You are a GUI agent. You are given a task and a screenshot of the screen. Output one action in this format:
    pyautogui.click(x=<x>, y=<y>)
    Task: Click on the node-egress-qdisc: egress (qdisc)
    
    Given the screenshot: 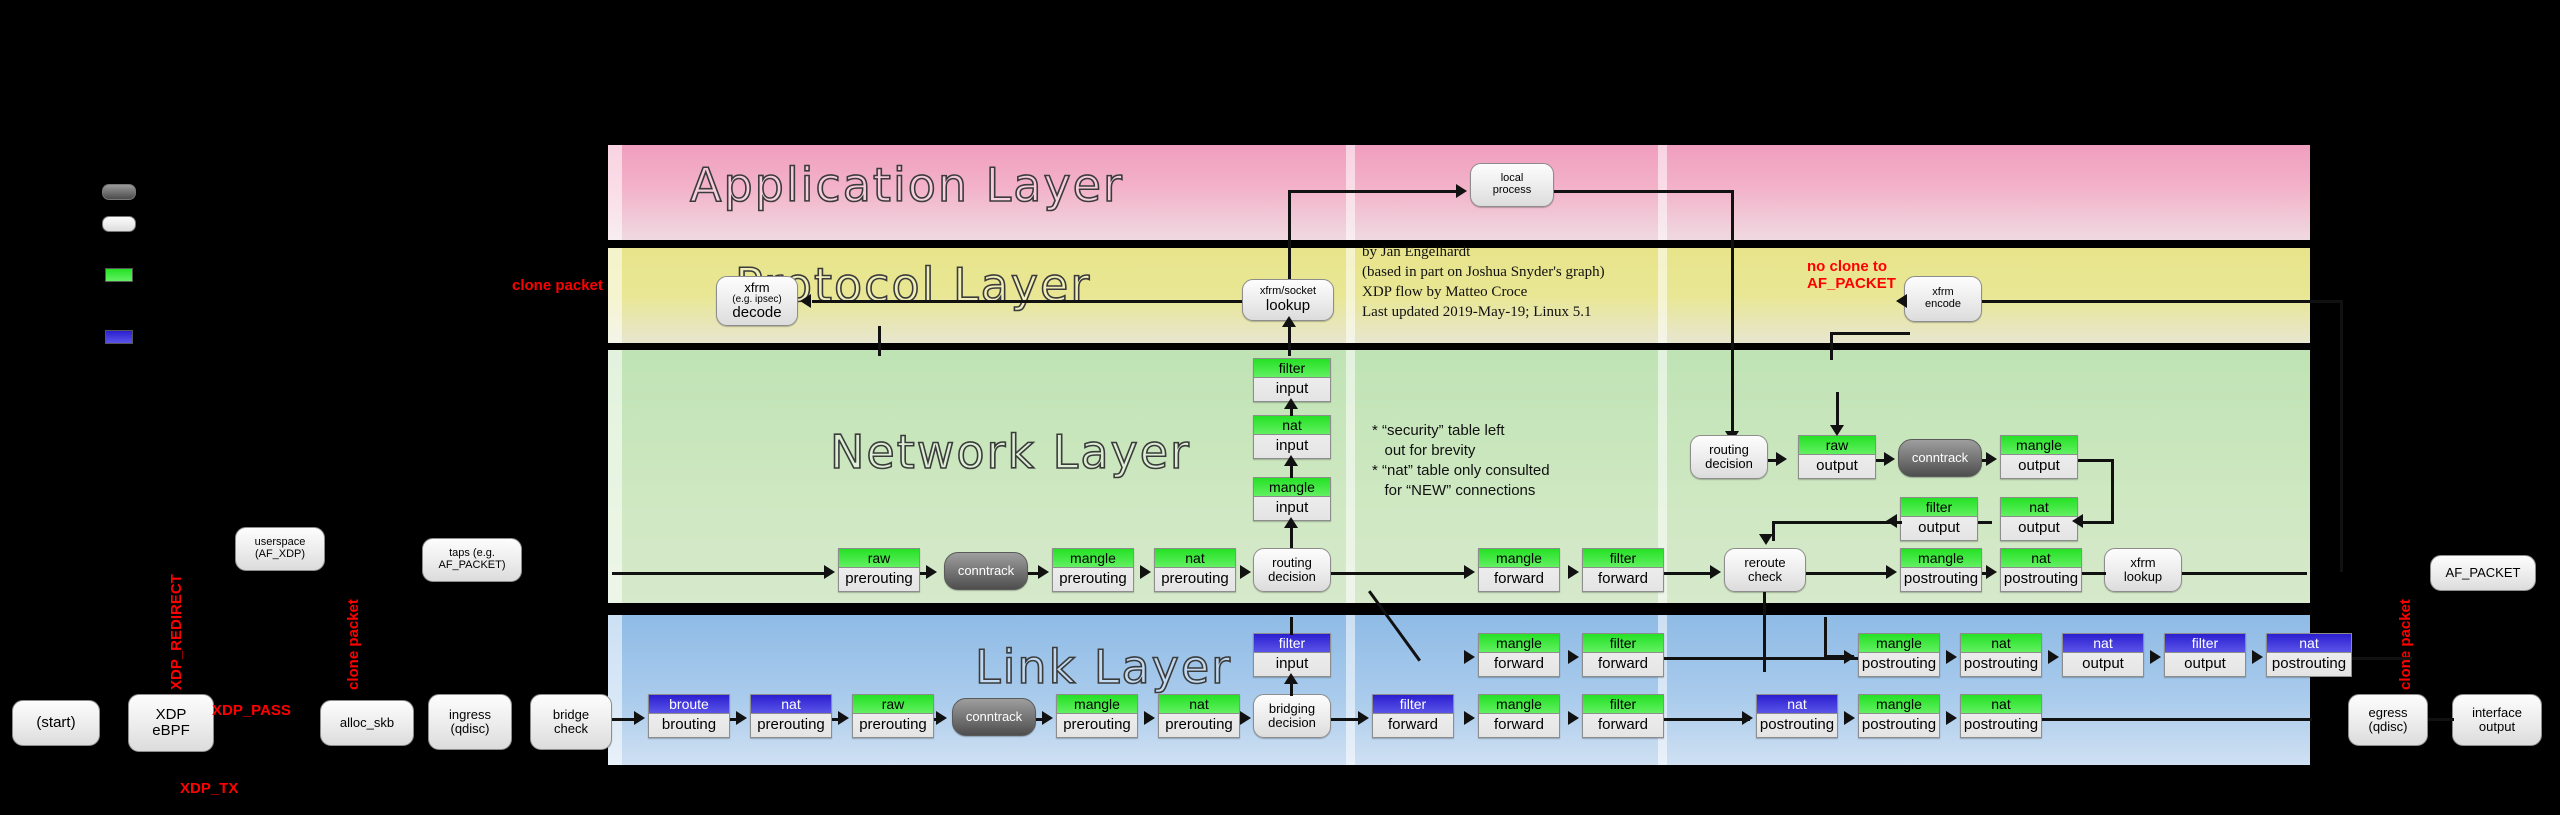 What is the action you would take?
    pyautogui.click(x=2388, y=720)
    